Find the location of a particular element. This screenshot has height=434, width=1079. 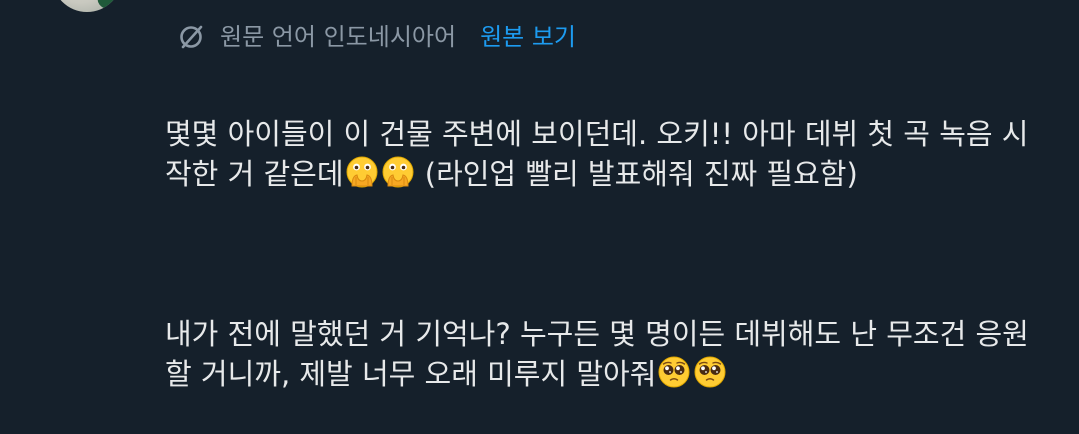

show-original-link: 원본 보기 is located at coordinates (528, 37).